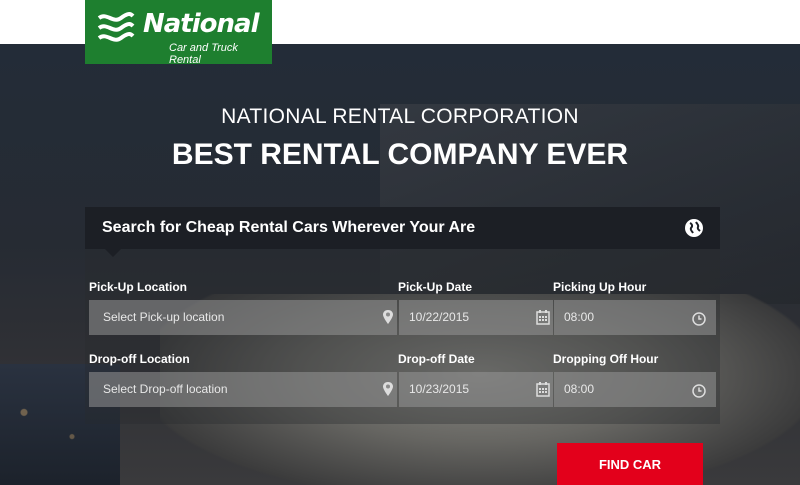 This screenshot has height=485, width=800. What do you see at coordinates (635, 317) in the screenshot?
I see `pickup-hour-input: 08:00` at bounding box center [635, 317].